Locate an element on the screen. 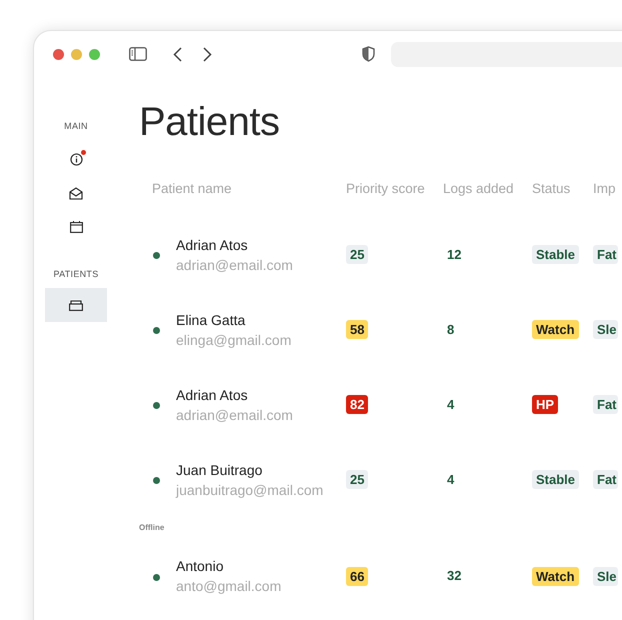  section-label: PATIENTS is located at coordinates (76, 274).